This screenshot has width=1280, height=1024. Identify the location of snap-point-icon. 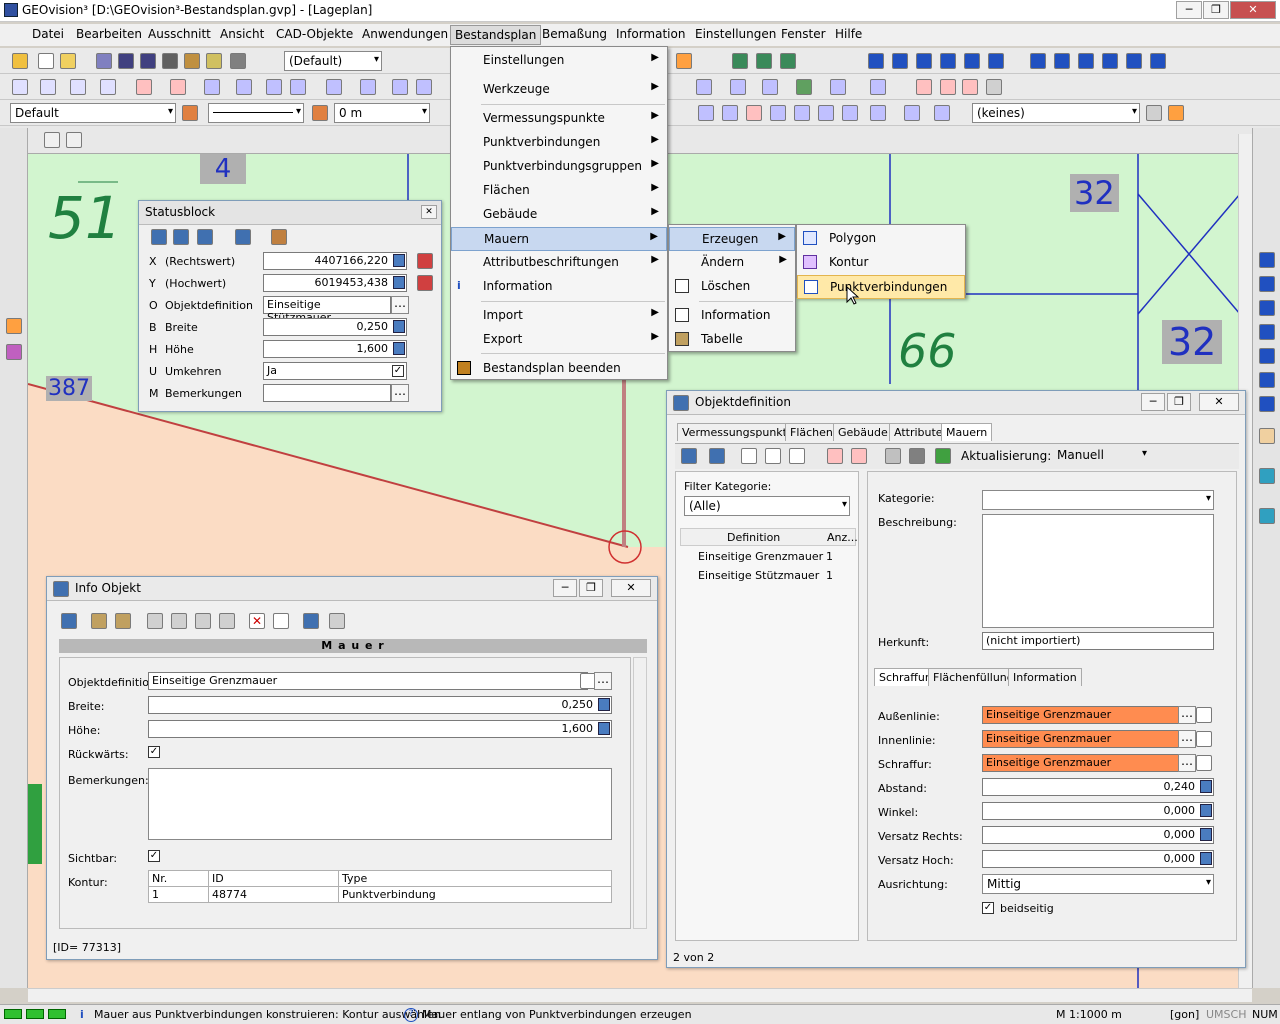
(788, 61).